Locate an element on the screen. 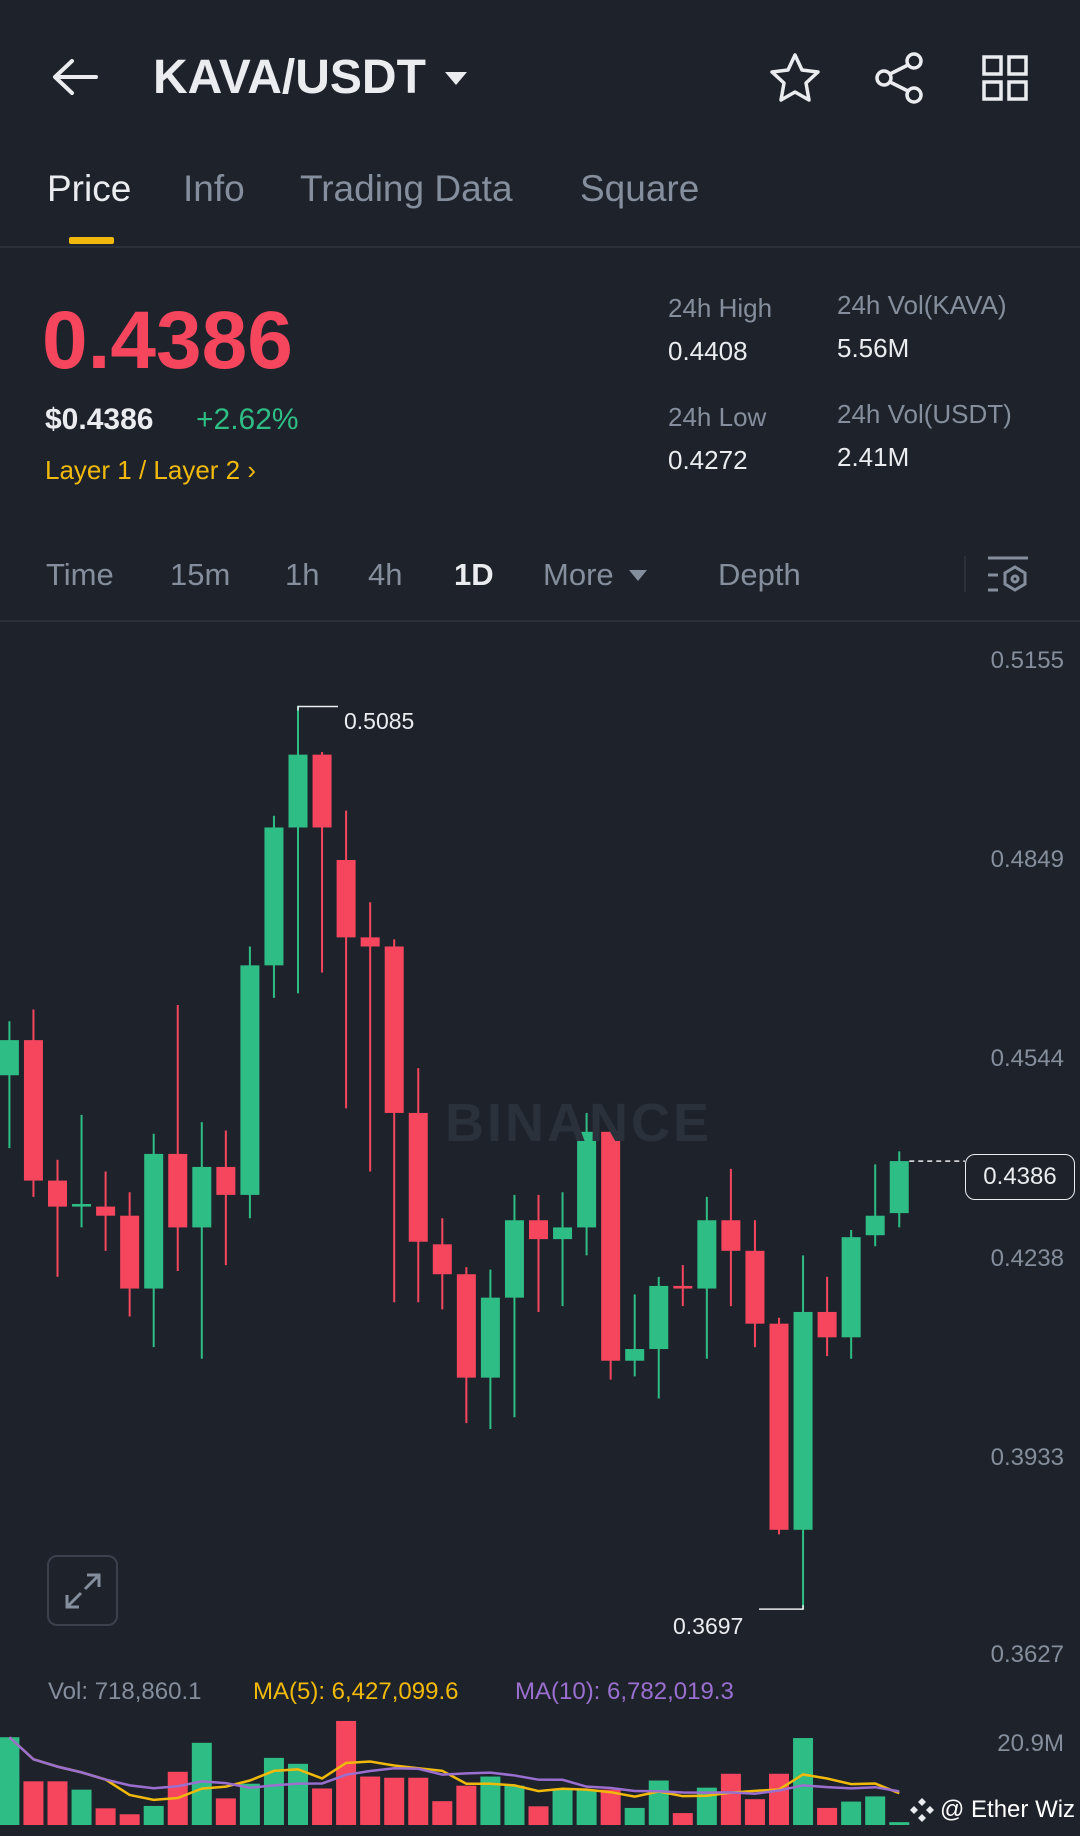 Image resolution: width=1080 pixels, height=1836 pixels. tab-square: Square is located at coordinates (639, 189).